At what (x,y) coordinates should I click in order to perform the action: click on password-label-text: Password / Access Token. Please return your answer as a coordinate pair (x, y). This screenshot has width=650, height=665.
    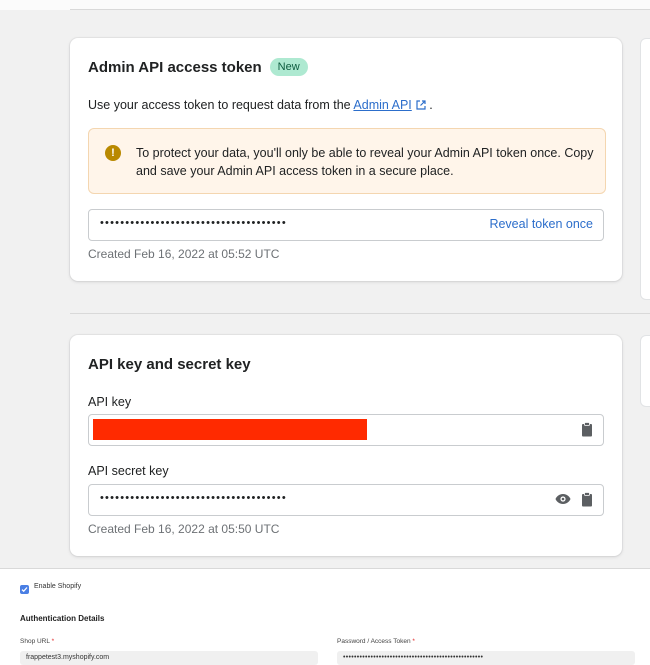
    Looking at the image, I should click on (374, 641).